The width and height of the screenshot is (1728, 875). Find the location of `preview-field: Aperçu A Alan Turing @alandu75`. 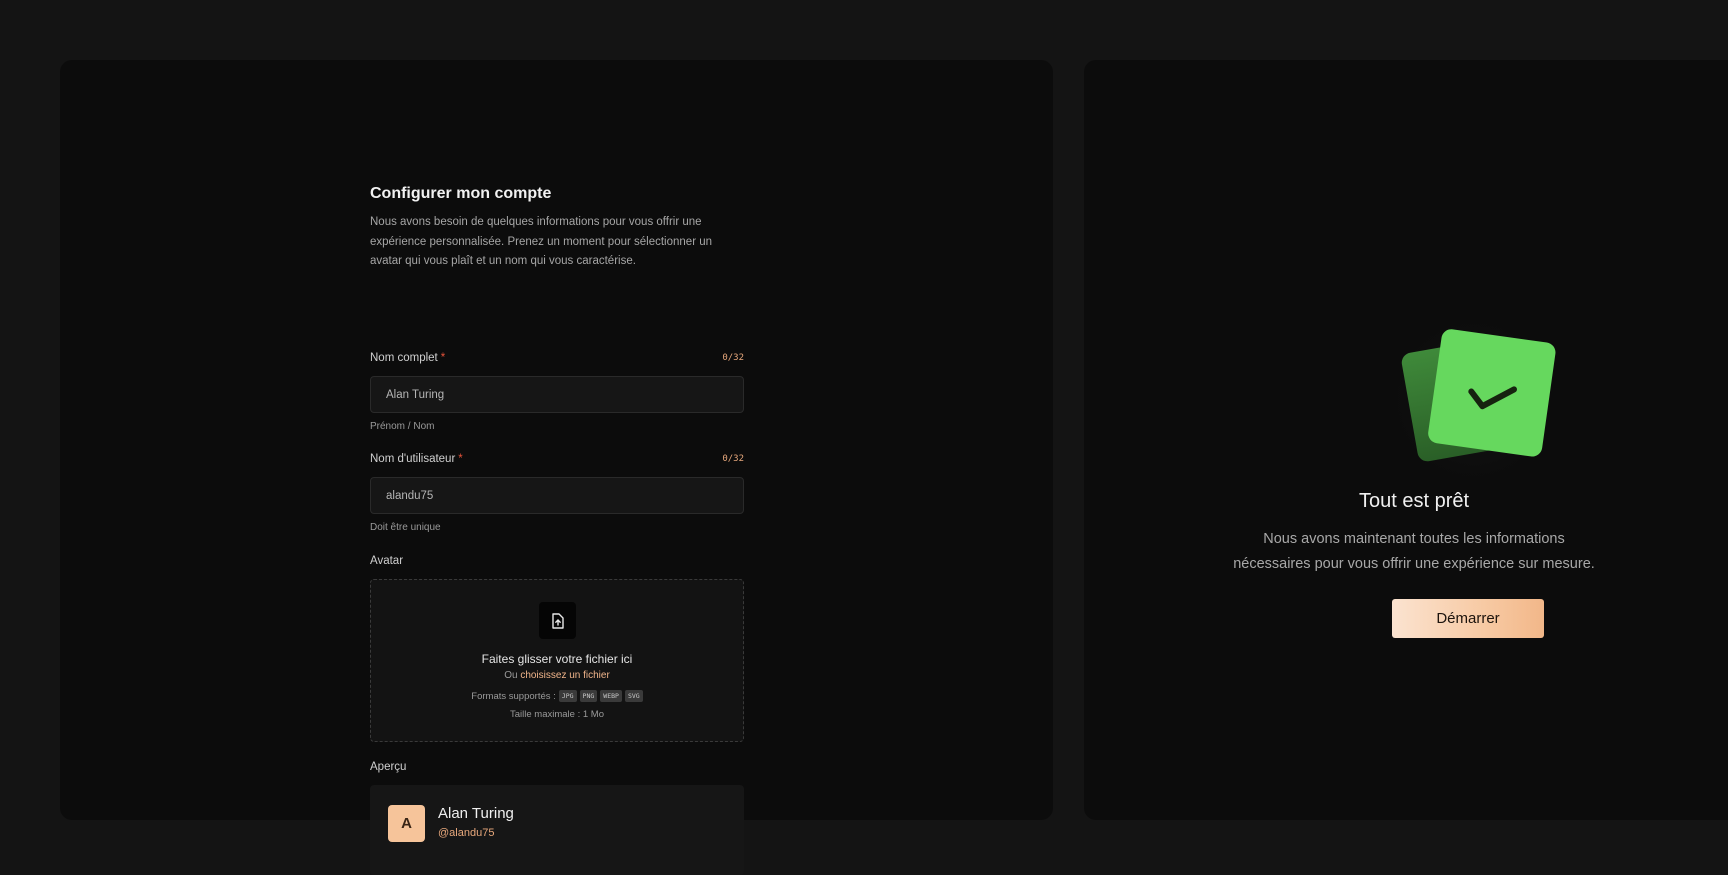

preview-field: Aperçu A Alan Turing @alandu75 is located at coordinates (557, 817).